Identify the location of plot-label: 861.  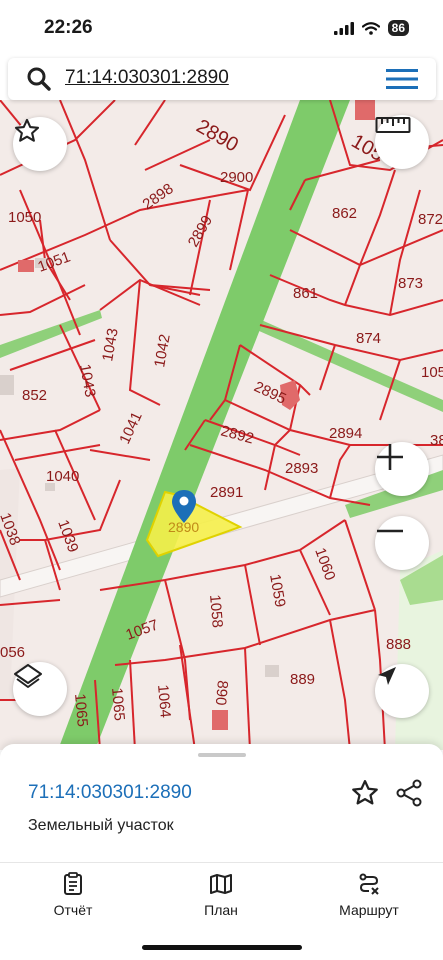
(305, 293).